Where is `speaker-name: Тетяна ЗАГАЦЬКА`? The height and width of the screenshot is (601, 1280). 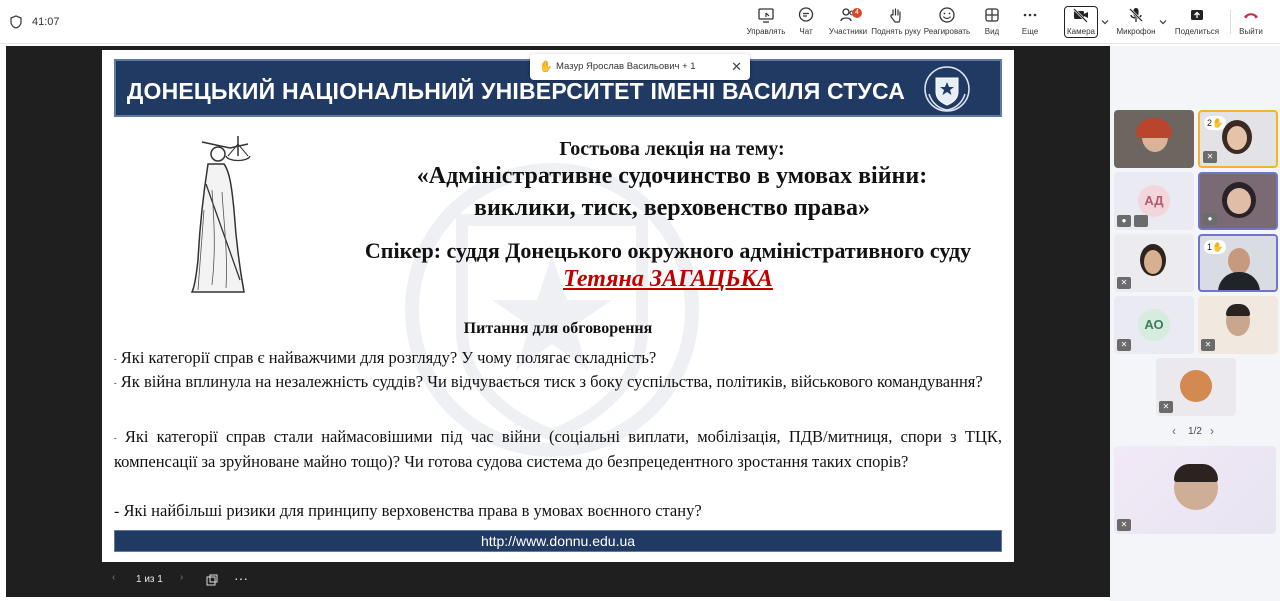
speaker-name: Тетяна ЗАГАЦЬКА is located at coordinates (668, 279).